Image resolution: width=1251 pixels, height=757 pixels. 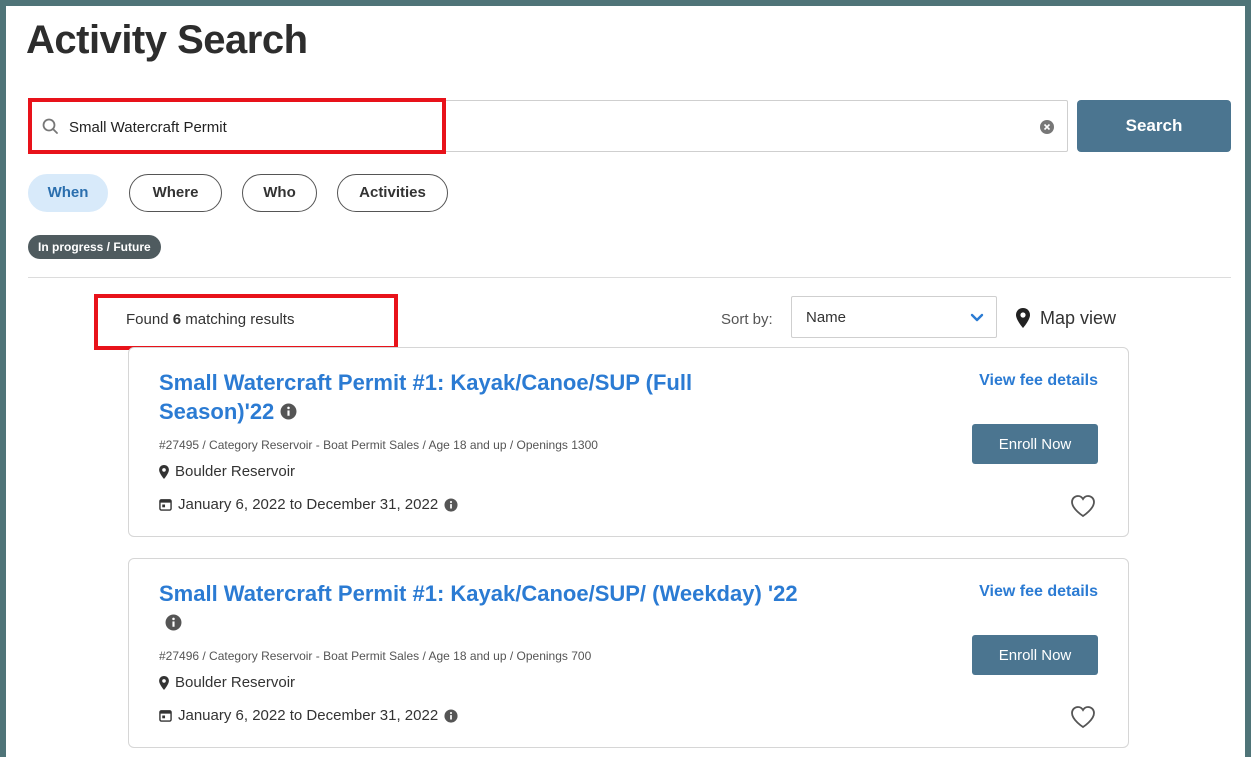 What do you see at coordinates (50, 126) in the screenshot?
I see `search-icon` at bounding box center [50, 126].